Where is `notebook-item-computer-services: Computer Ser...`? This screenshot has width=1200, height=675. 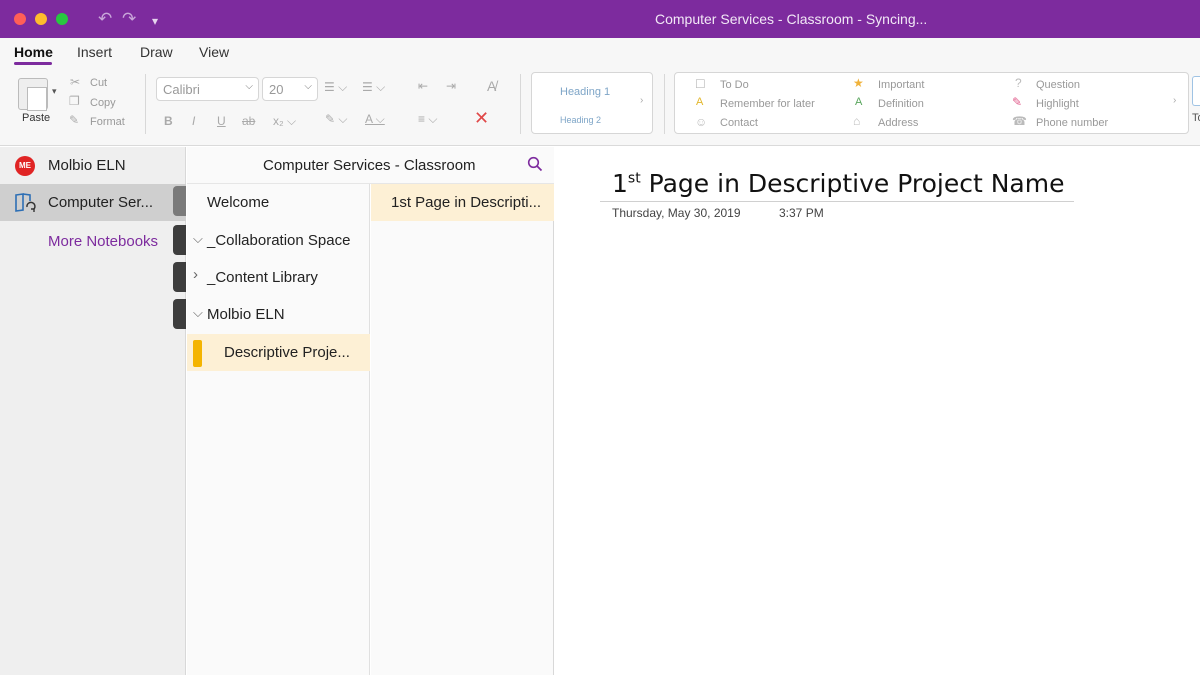 notebook-item-computer-services: Computer Ser... is located at coordinates (93, 202).